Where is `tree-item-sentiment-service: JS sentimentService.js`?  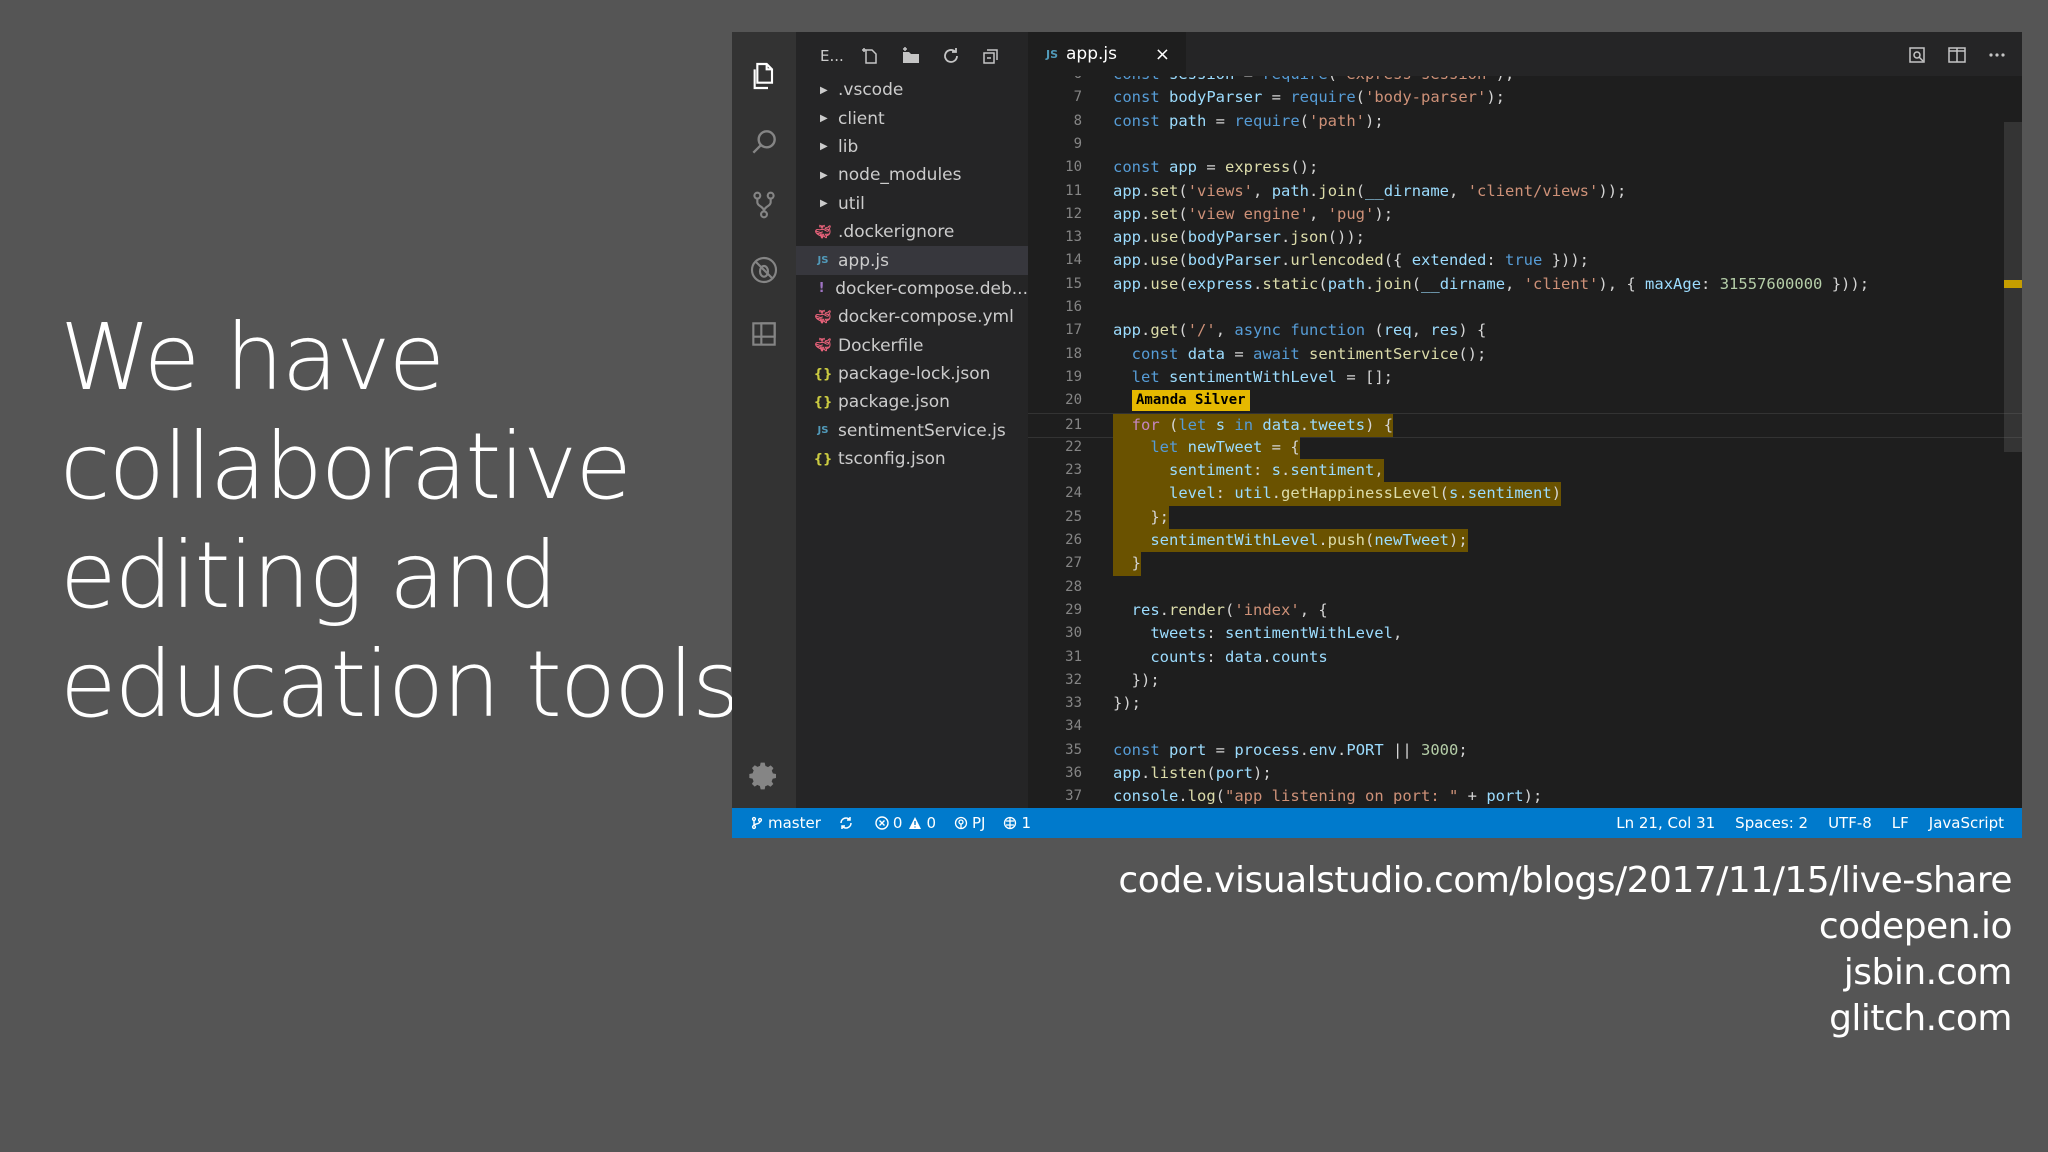 tree-item-sentiment-service: JS sentimentService.js is located at coordinates (912, 431).